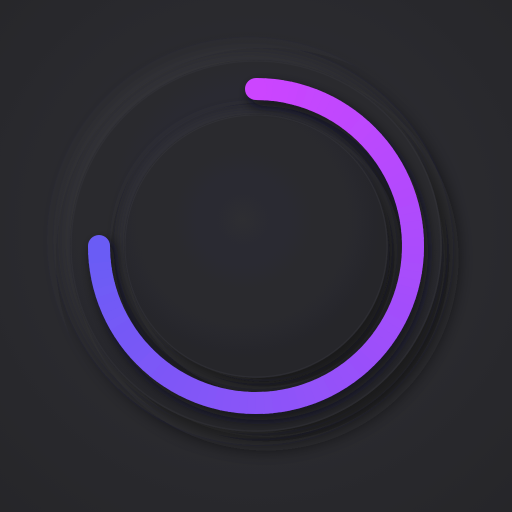  I want to click on progress-arc-start-cap, so click(256, 89).